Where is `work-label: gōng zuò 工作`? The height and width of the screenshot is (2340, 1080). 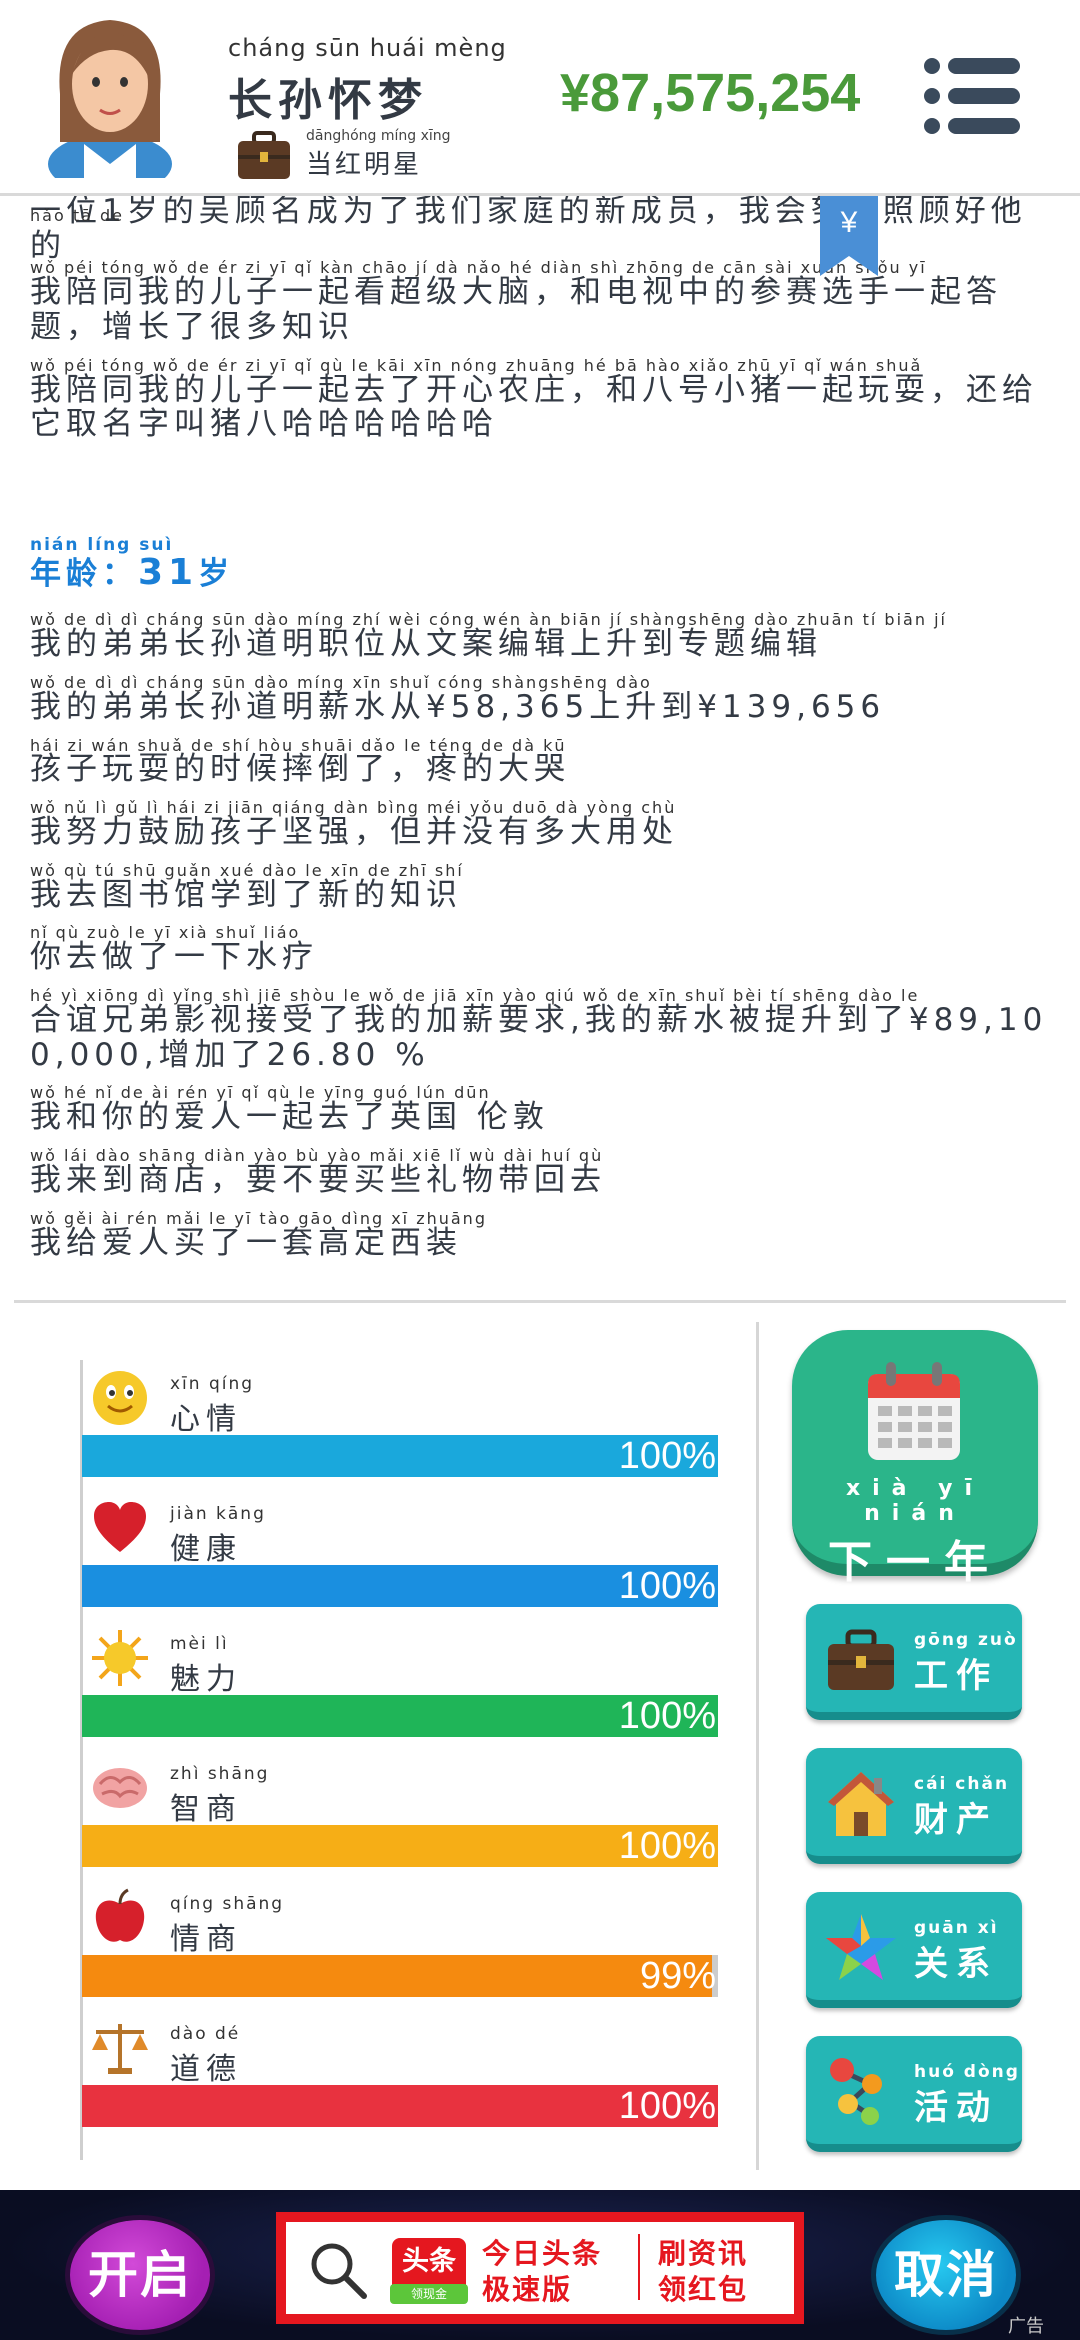 work-label: gōng zuò 工作 is located at coordinates (966, 1663).